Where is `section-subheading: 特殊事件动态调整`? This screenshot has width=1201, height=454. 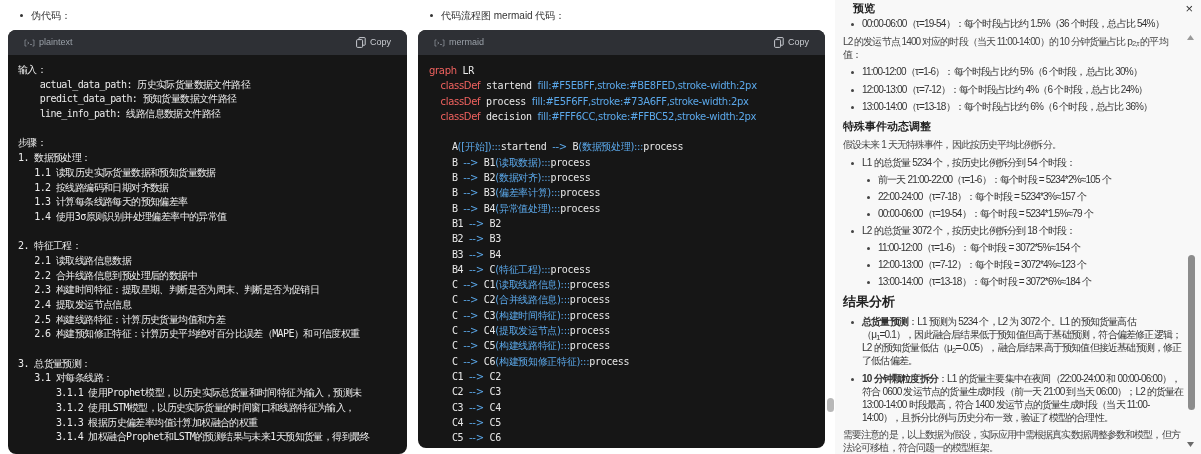
section-subheading: 特殊事件动态调整 is located at coordinates (887, 126).